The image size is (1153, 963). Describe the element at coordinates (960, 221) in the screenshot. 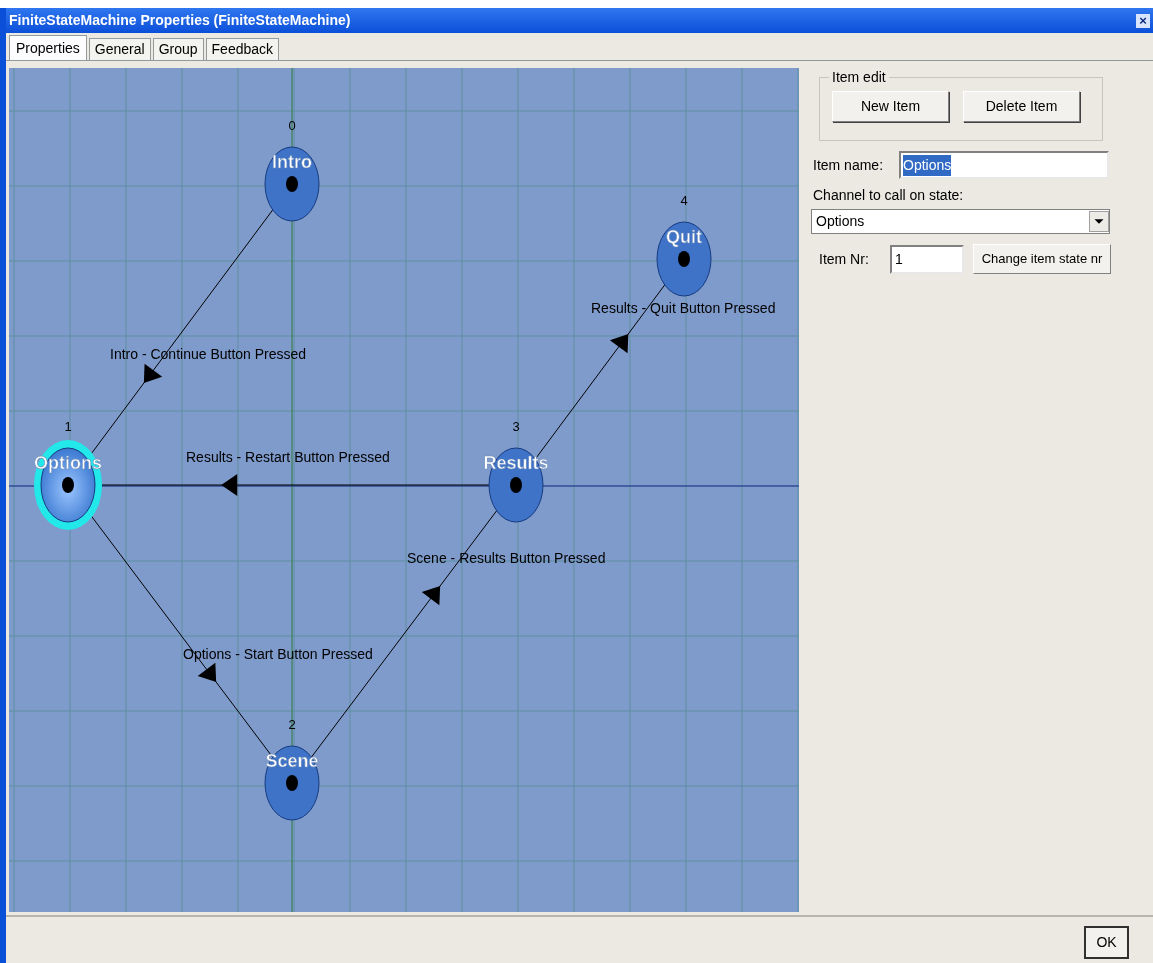

I see `channel-dropdown: Options` at that location.